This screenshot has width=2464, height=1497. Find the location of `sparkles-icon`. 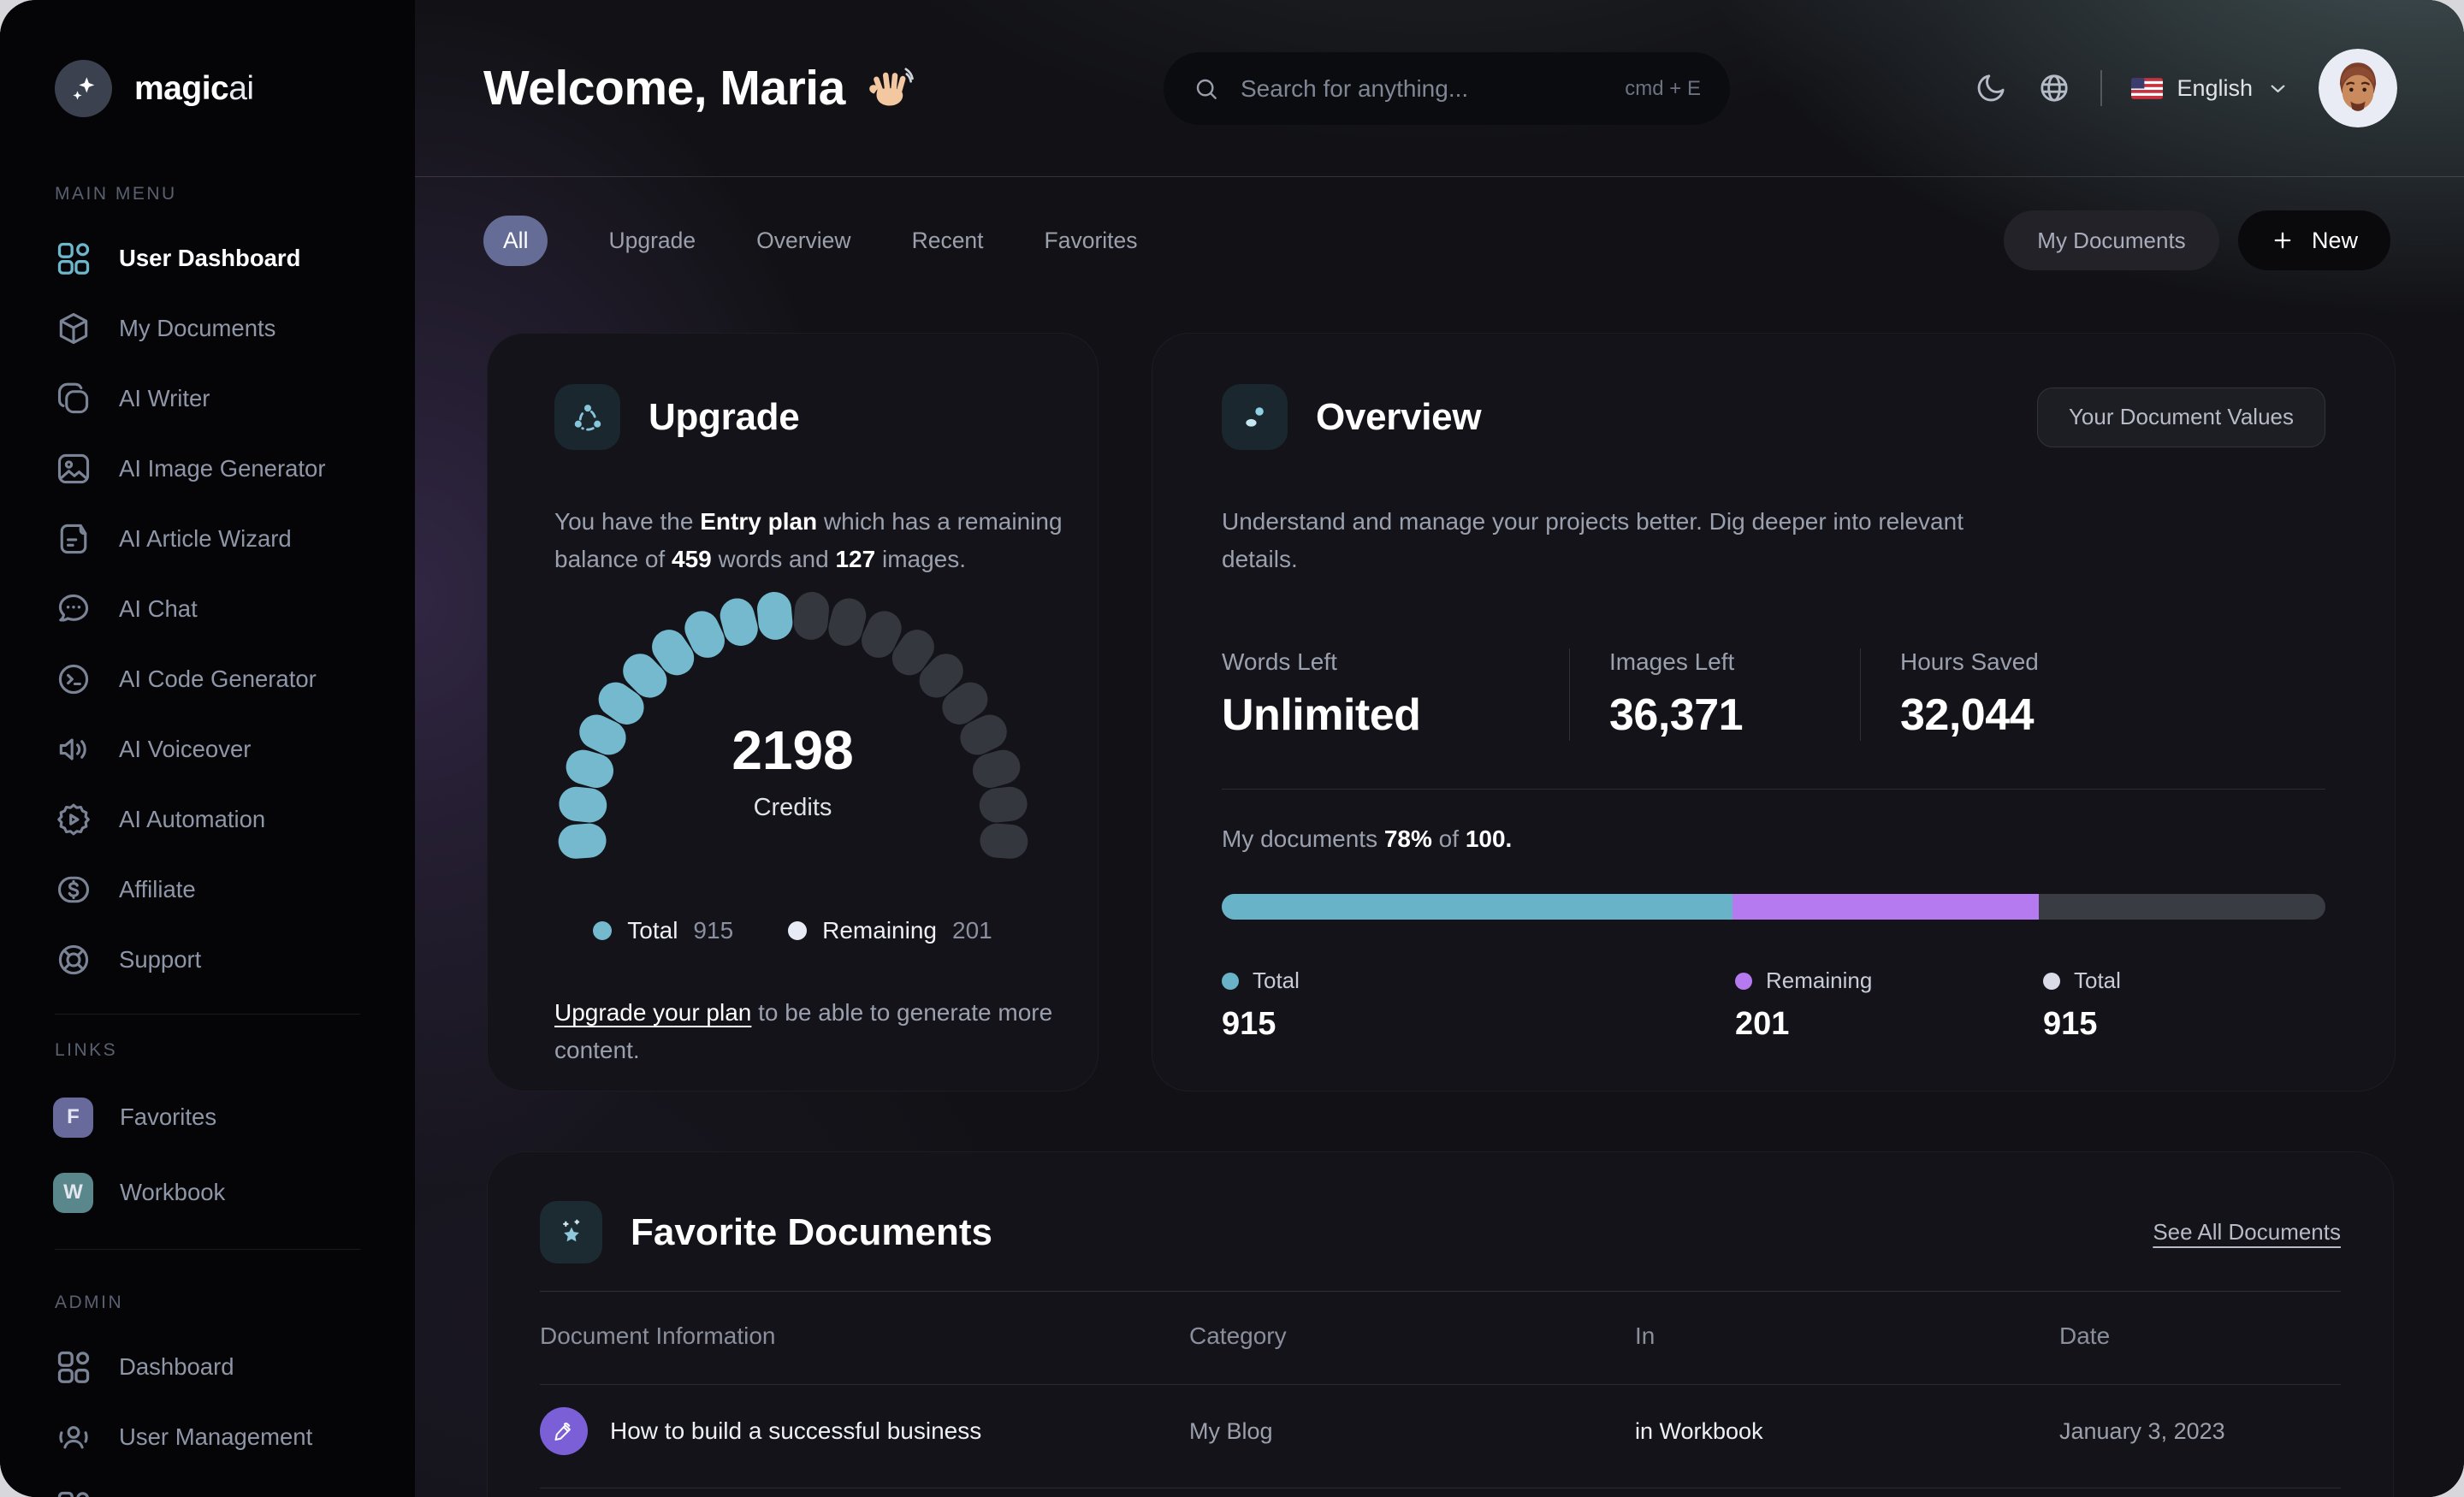

sparkles-icon is located at coordinates (83, 88).